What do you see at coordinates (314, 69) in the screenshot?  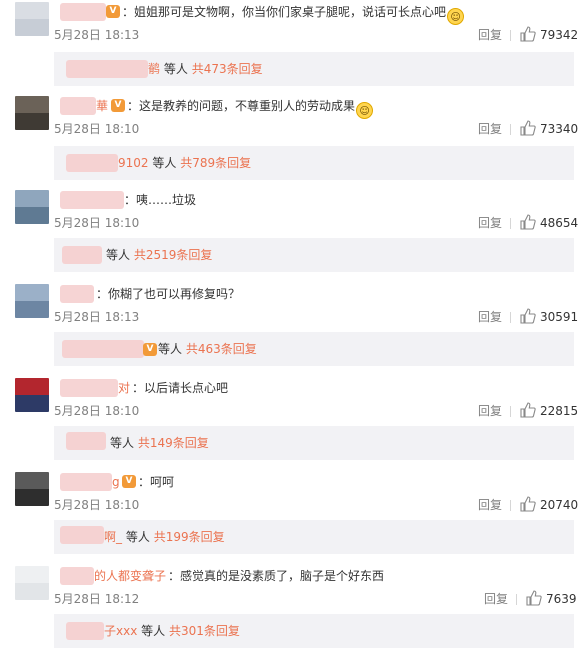 I see `sub-replies-box: 鹡 等人 共473条回复` at bounding box center [314, 69].